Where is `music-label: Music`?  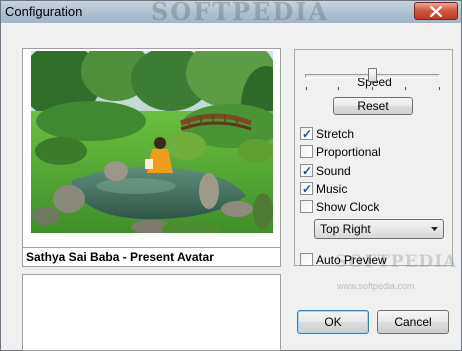
music-label: Music is located at coordinates (332, 188).